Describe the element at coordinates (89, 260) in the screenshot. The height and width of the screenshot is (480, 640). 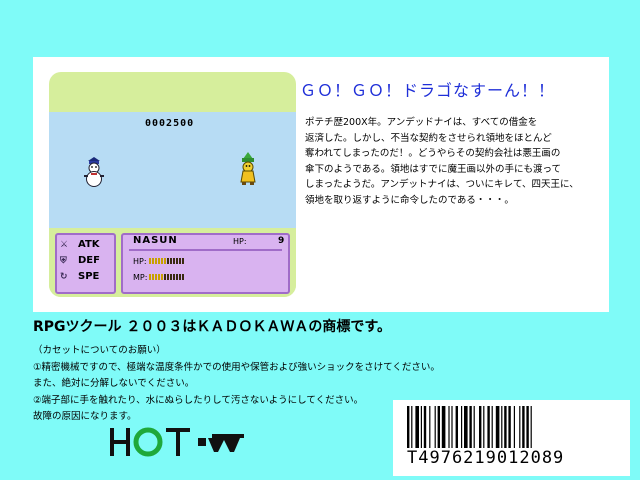
I see `command-label: DEF` at that location.